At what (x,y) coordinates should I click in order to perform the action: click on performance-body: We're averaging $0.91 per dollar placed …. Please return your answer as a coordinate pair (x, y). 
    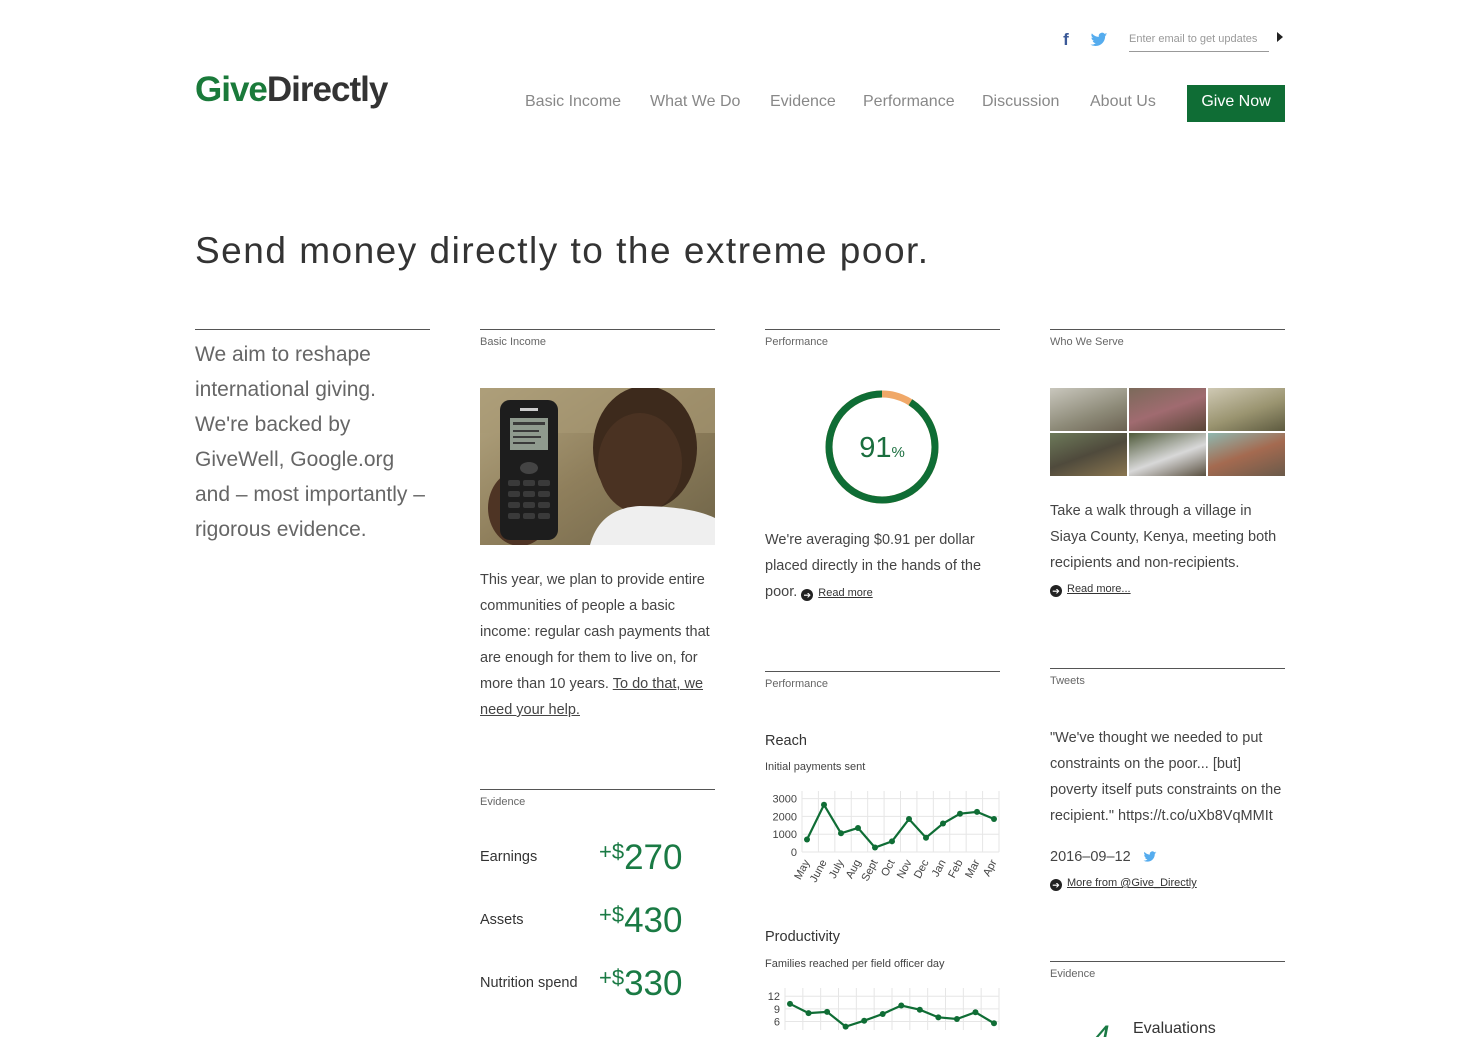
    Looking at the image, I should click on (873, 566).